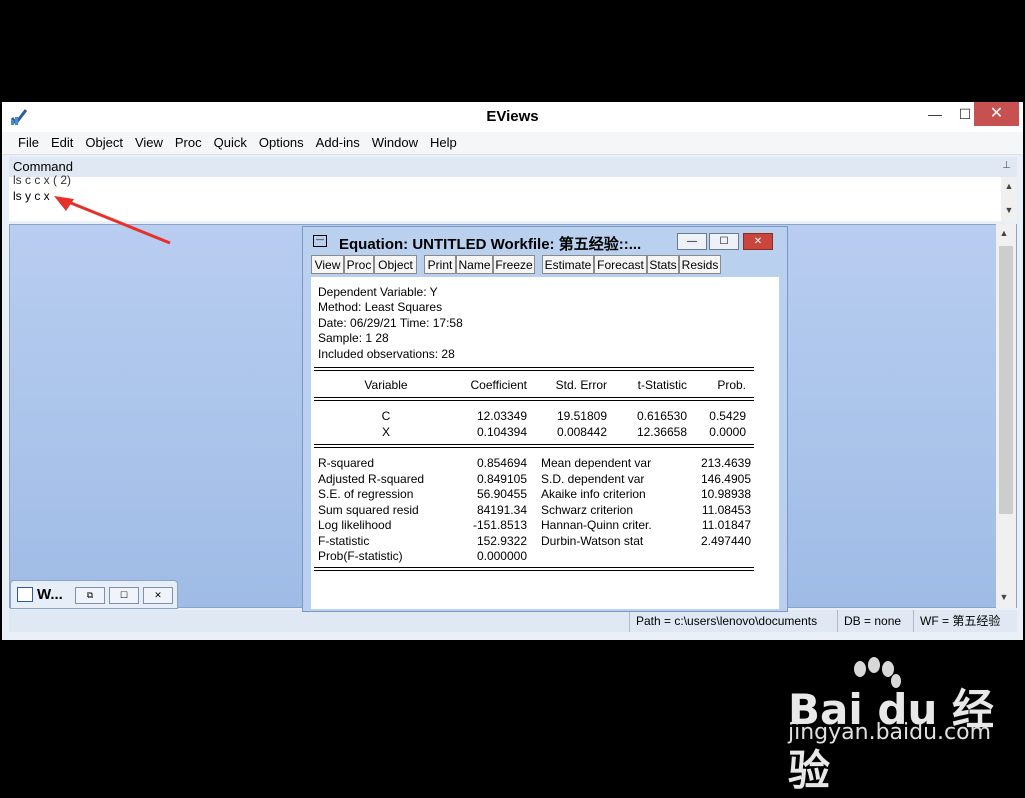  I want to click on stats-cell: 146.4905, so click(725, 478).